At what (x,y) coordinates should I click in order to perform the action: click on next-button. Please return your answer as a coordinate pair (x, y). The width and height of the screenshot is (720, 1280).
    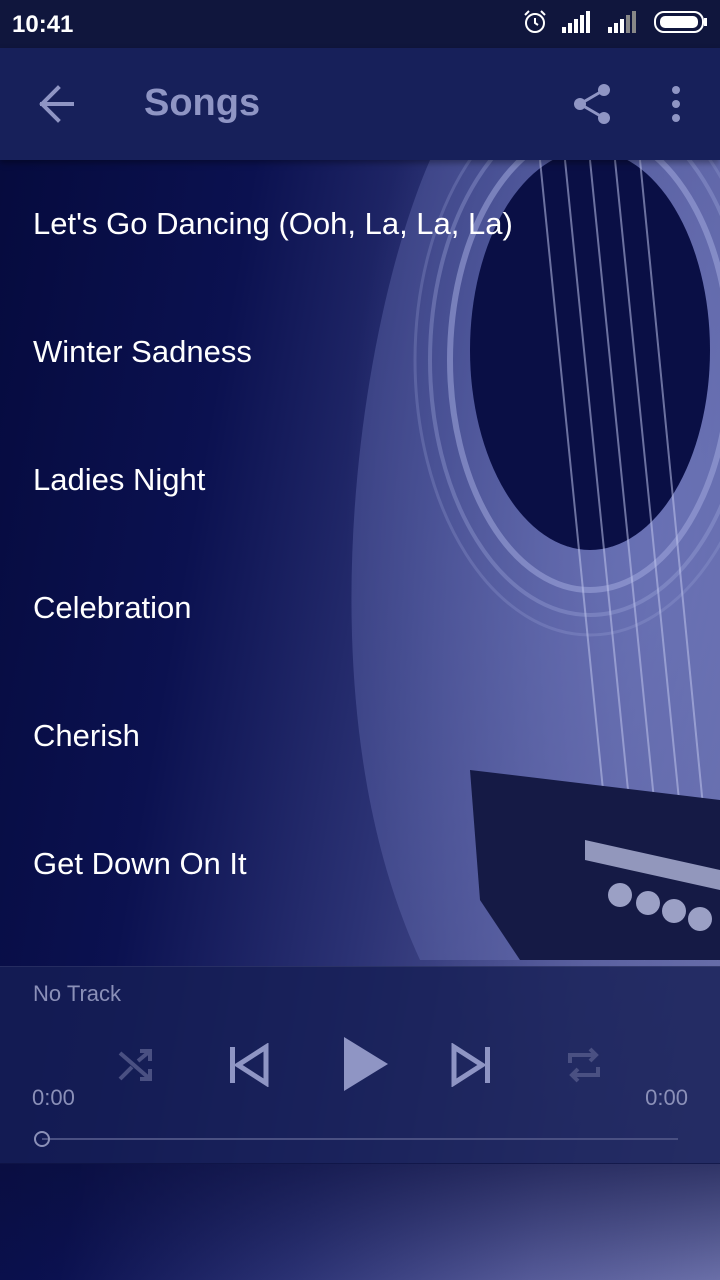
    Looking at the image, I should click on (472, 1067).